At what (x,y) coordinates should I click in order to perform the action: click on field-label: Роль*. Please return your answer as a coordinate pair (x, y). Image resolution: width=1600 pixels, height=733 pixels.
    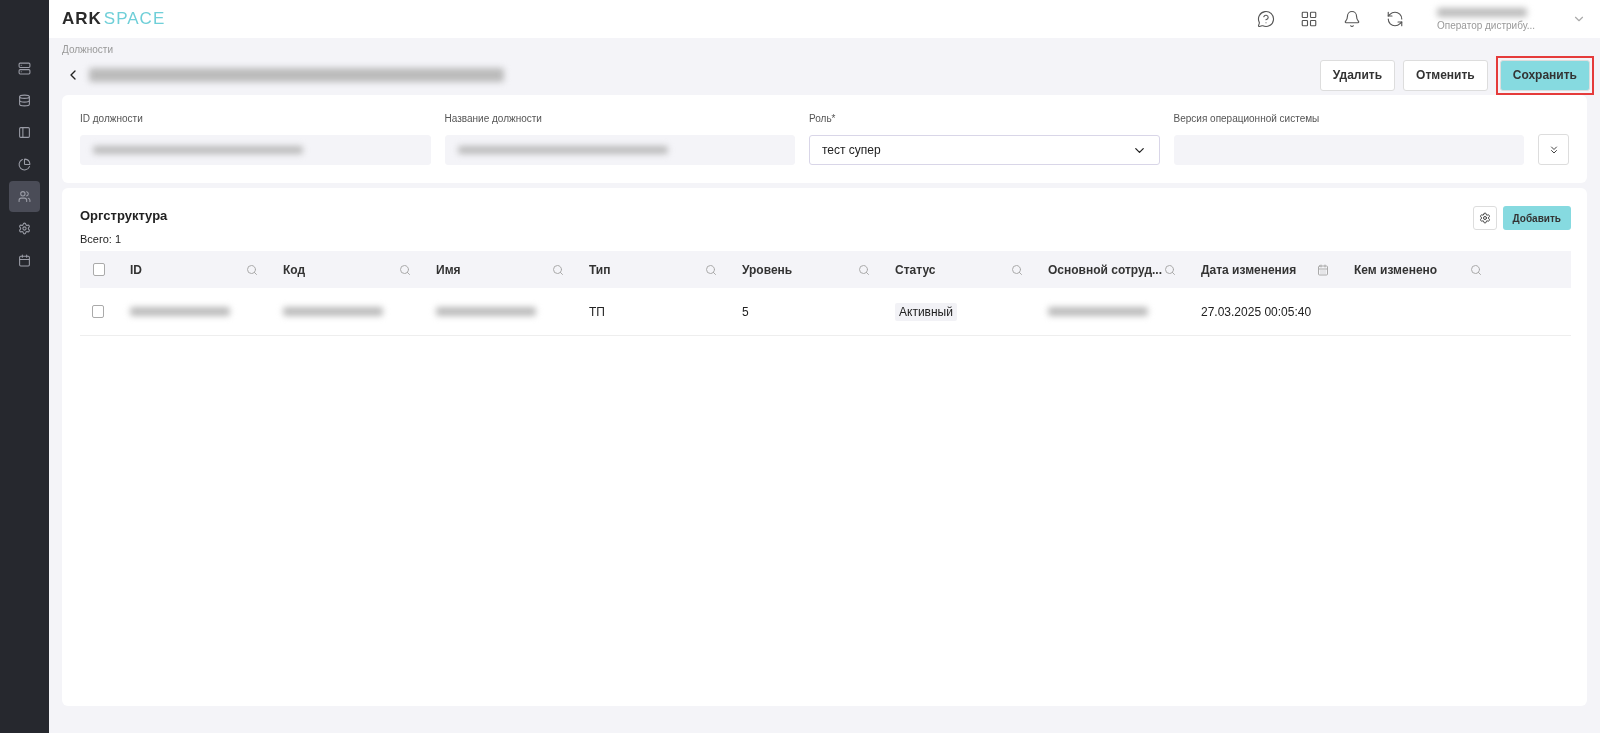
    Looking at the image, I should click on (823, 118).